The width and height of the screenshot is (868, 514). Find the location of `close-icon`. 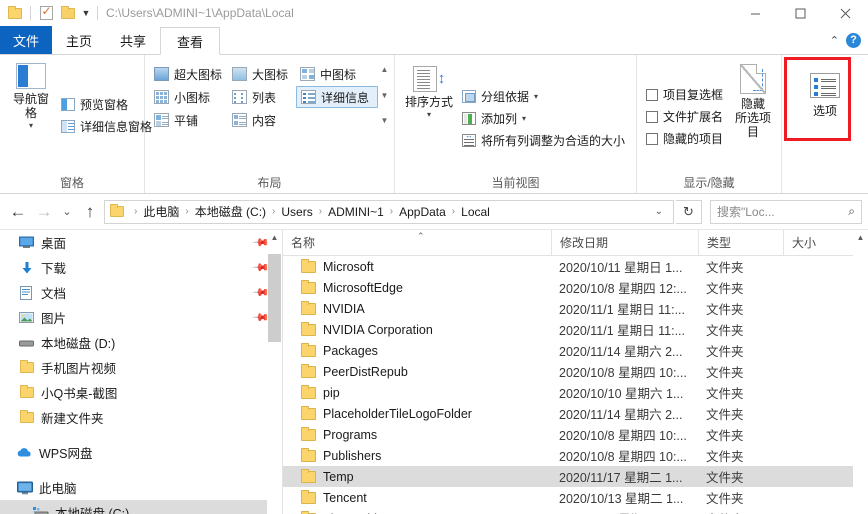

close-icon is located at coordinates (845, 13).